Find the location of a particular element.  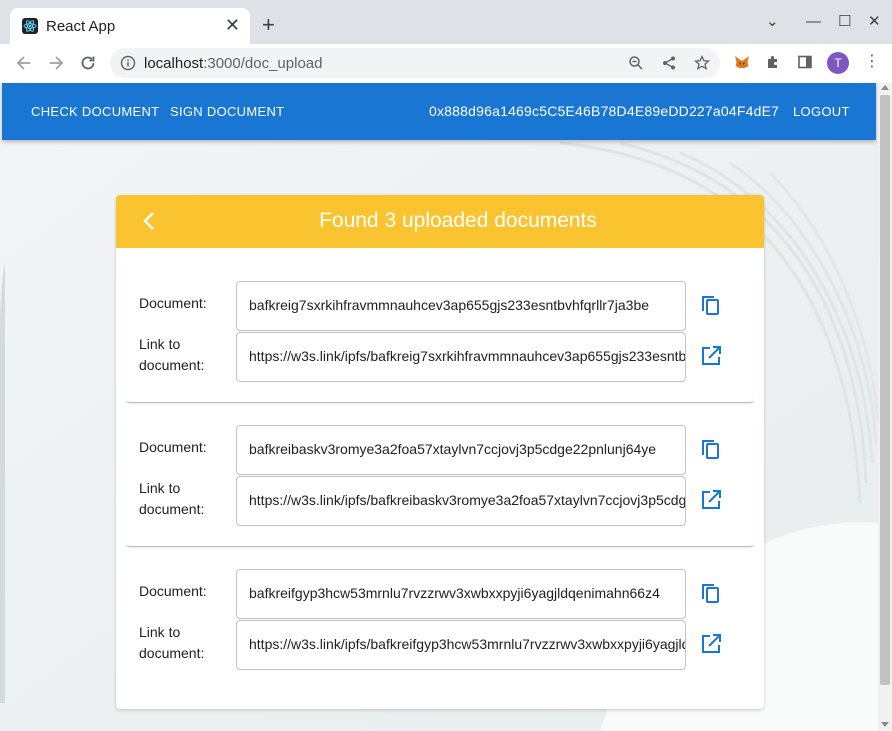

puzzle-icon is located at coordinates (773, 62).